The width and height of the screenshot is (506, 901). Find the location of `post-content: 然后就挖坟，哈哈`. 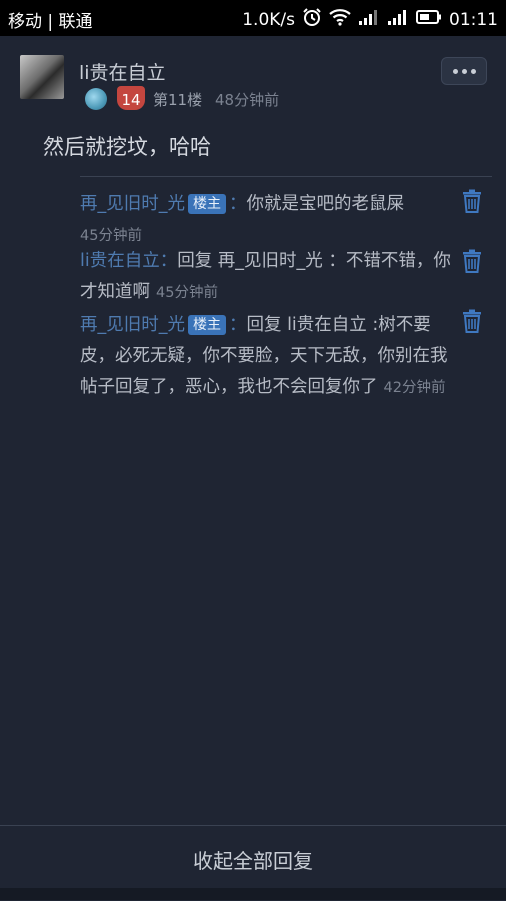

post-content: 然后就挖坟，哈哈 is located at coordinates (127, 147).